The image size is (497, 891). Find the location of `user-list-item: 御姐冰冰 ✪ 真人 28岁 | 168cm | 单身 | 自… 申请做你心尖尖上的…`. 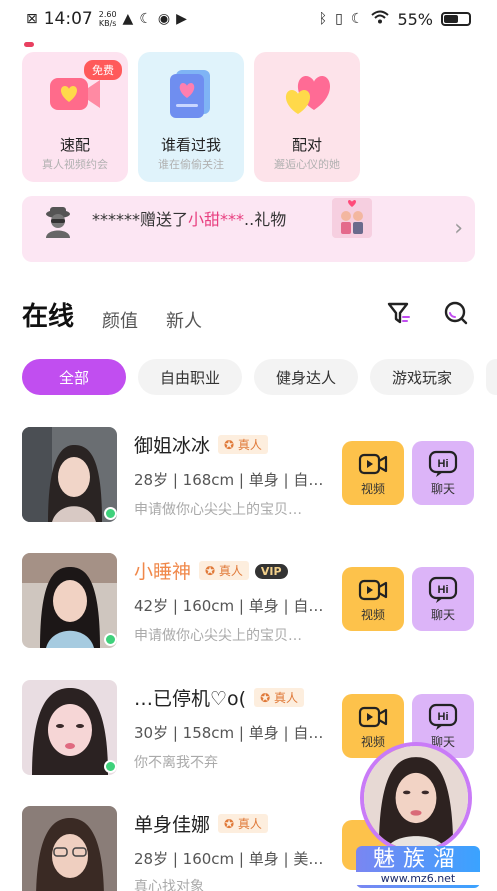

user-list-item: 御姐冰冰 ✪ 真人 28岁 | 168cm | 单身 | 自… 申请做你心尖尖上的… is located at coordinates (252, 475).